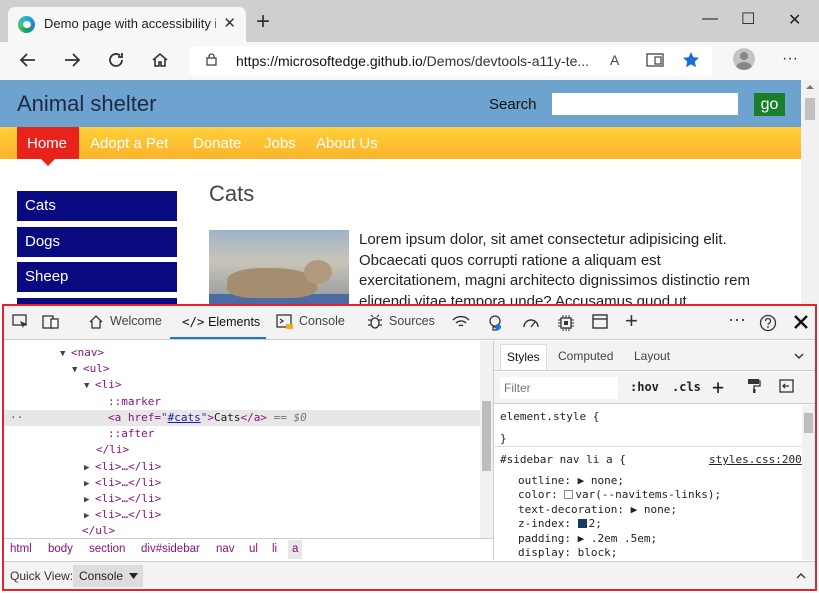 The height and width of the screenshot is (593, 819). Describe the element at coordinates (221, 321) in the screenshot. I see `tab-elements: </> Elements` at that location.